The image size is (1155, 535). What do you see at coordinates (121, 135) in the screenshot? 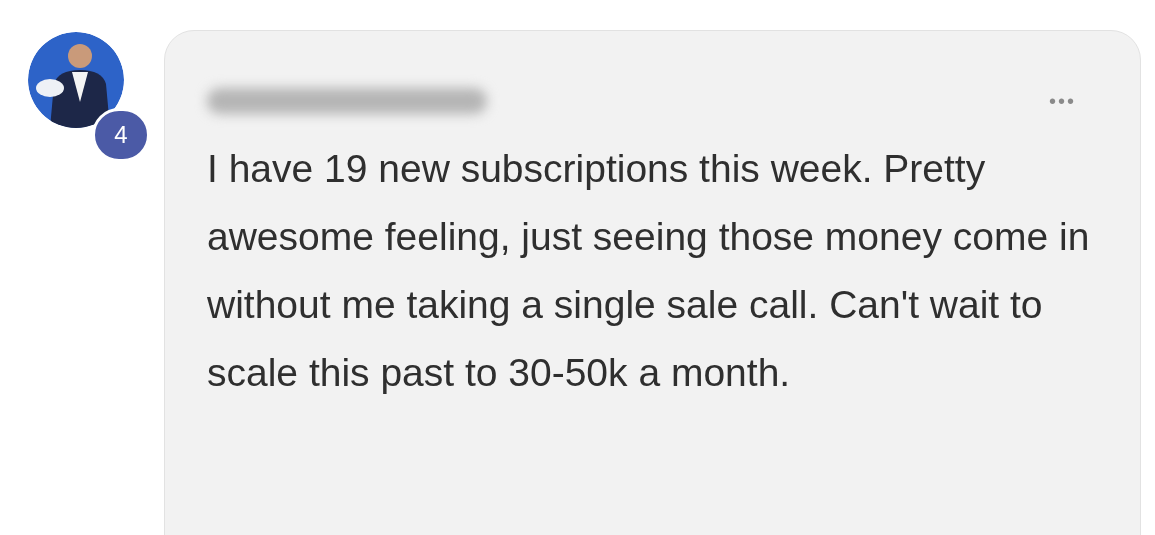
I see `notification-badge: 4` at bounding box center [121, 135].